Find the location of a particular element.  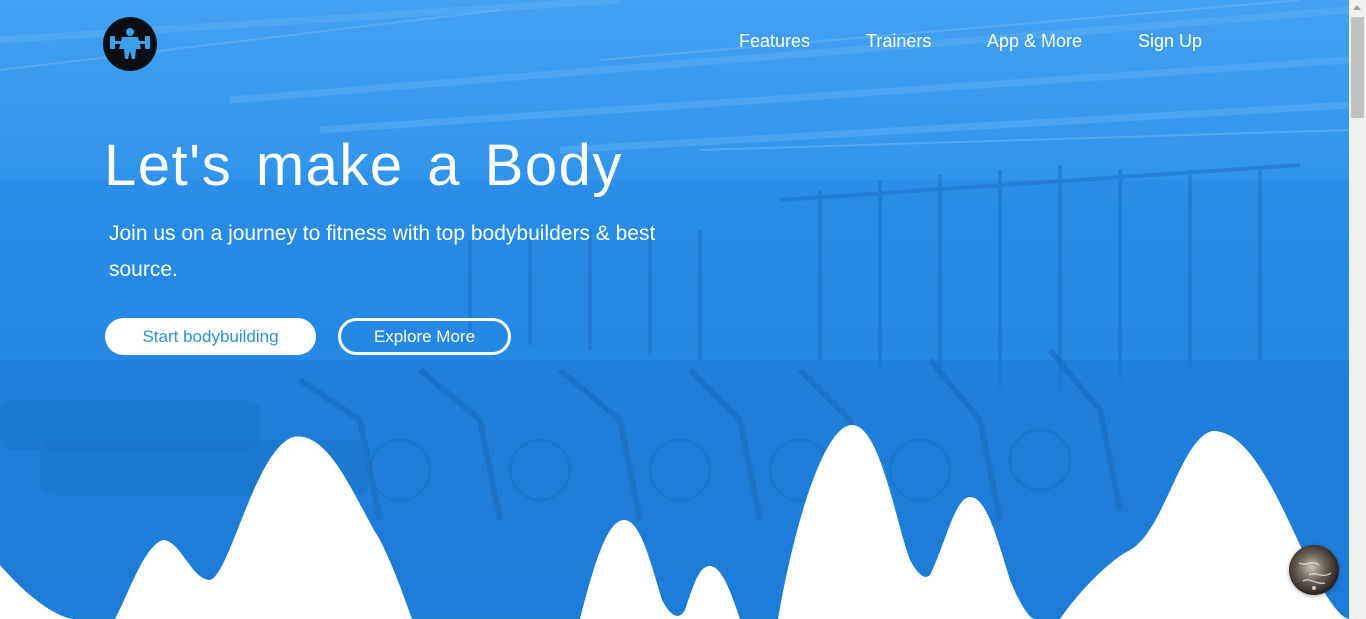

nav-sign-up: Sign Up is located at coordinates (1170, 41).